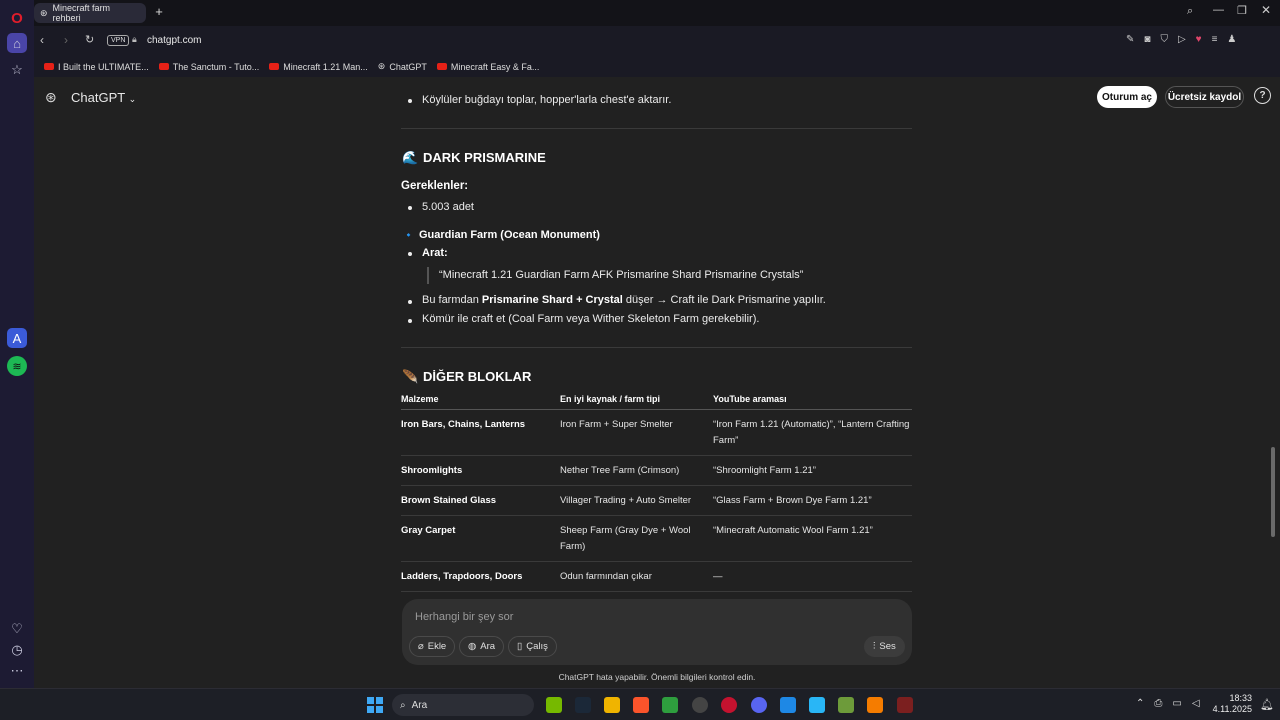 The image size is (1280, 720). What do you see at coordinates (641, 705) in the screenshot?
I see `brave-icon` at bounding box center [641, 705].